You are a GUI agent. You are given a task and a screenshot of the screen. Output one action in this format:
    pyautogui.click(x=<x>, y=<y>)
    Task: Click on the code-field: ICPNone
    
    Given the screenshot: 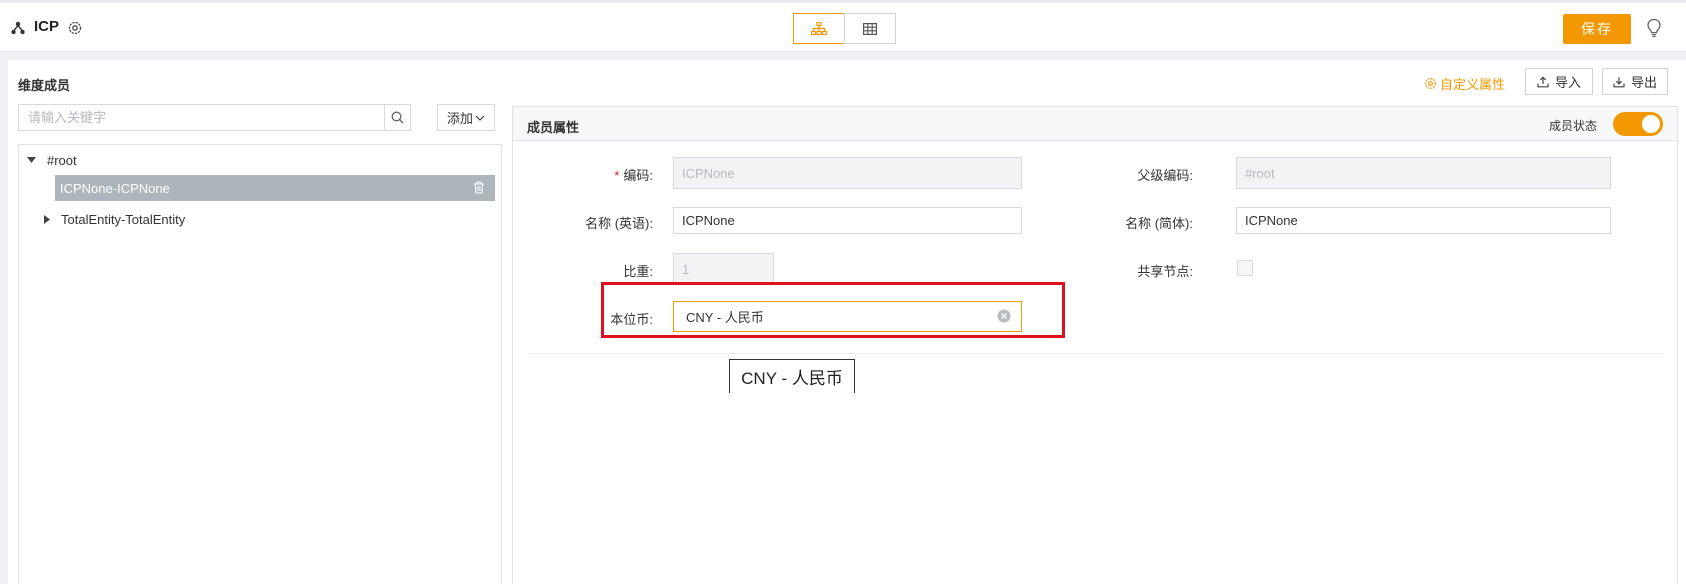 What is the action you would take?
    pyautogui.click(x=847, y=173)
    